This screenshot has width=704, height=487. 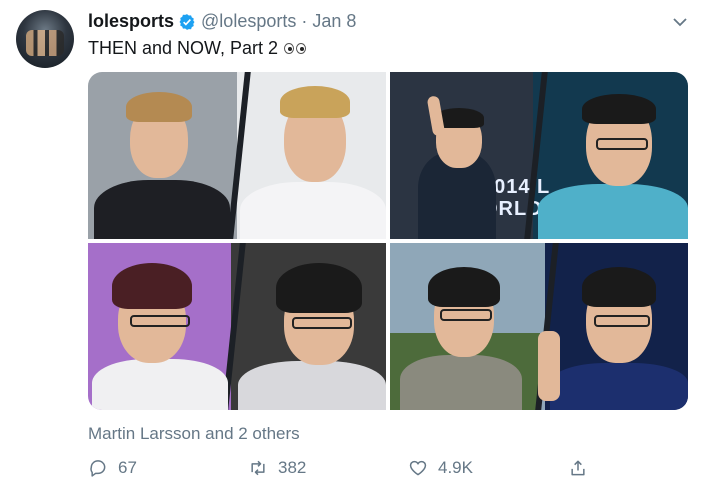 What do you see at coordinates (418, 468) in the screenshot?
I see `heart-icon` at bounding box center [418, 468].